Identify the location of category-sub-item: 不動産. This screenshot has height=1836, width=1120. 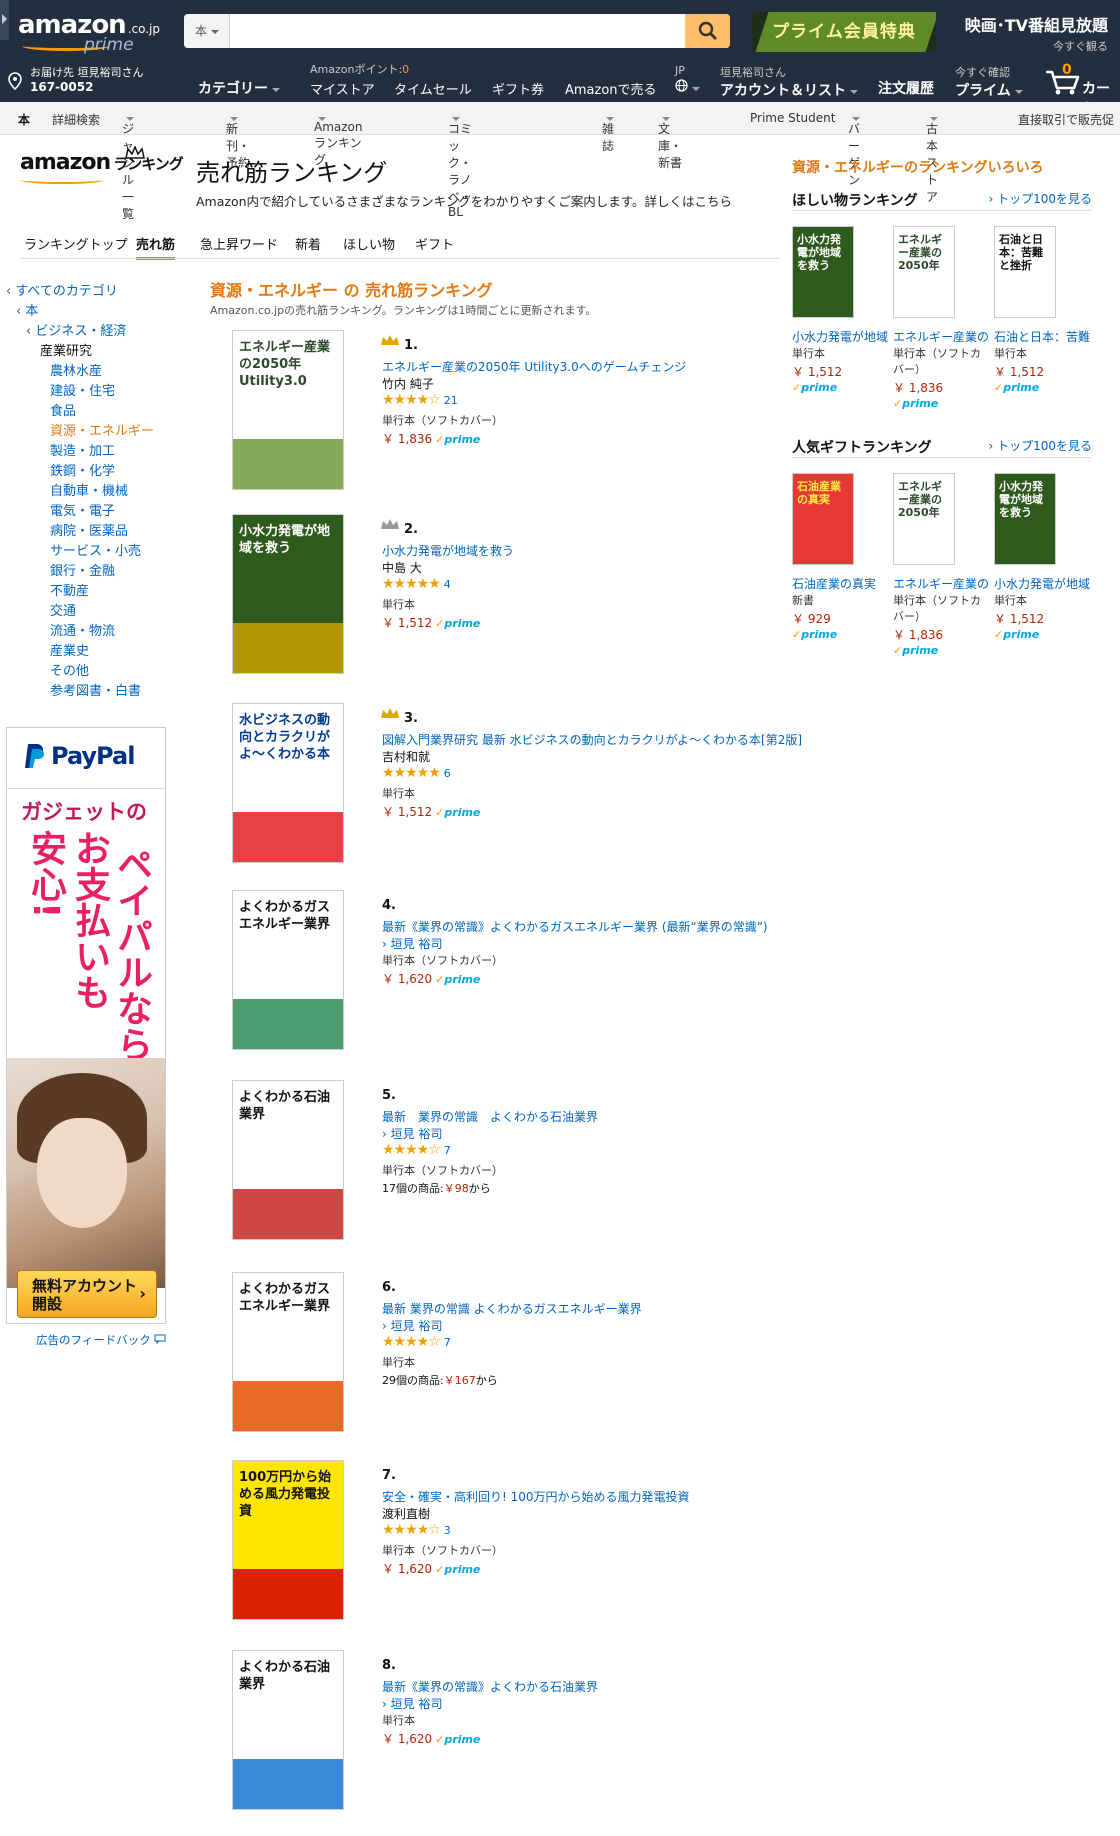
(69, 589).